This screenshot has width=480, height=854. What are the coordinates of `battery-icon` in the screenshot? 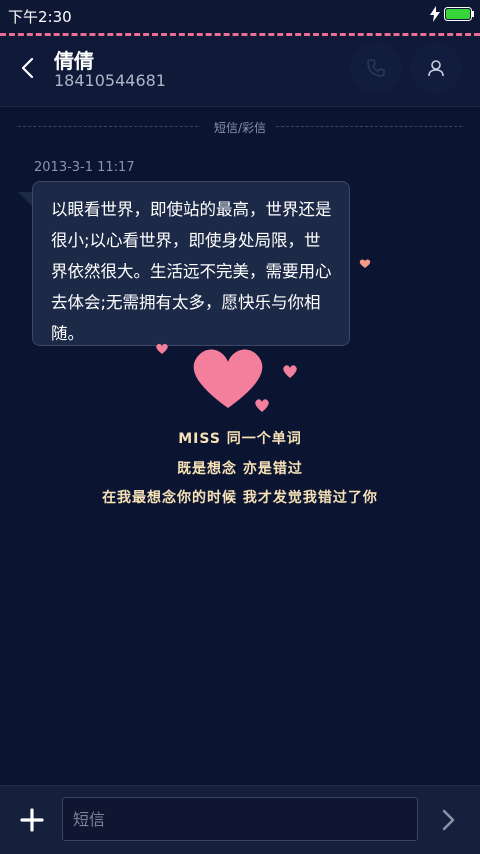 It's located at (459, 14).